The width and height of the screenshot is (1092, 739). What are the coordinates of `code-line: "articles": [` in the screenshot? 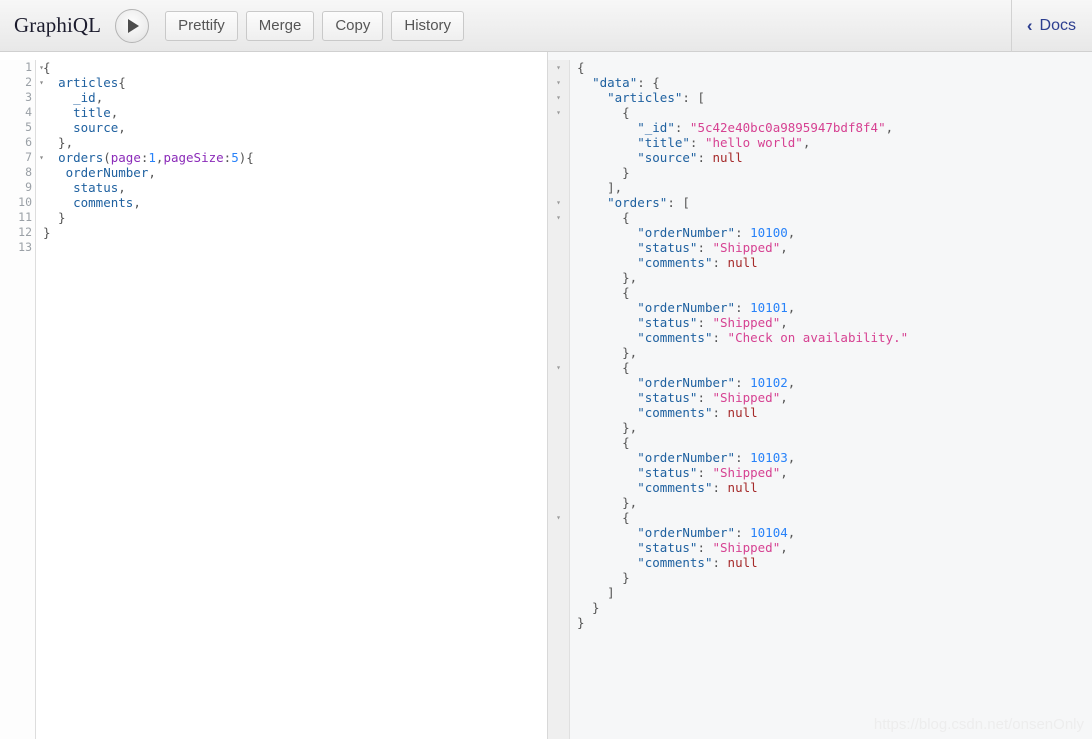 It's located at (834, 97).